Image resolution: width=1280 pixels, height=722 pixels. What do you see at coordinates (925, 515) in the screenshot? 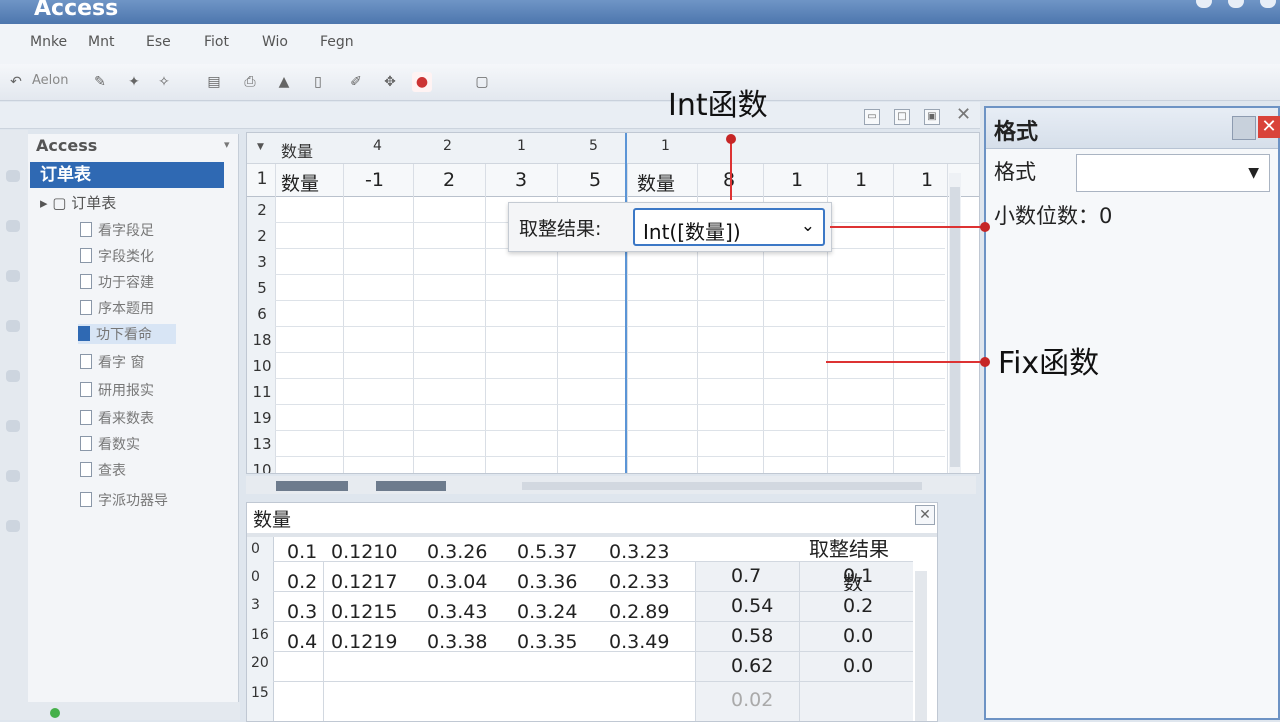
I see `close-icon: ✕` at bounding box center [925, 515].